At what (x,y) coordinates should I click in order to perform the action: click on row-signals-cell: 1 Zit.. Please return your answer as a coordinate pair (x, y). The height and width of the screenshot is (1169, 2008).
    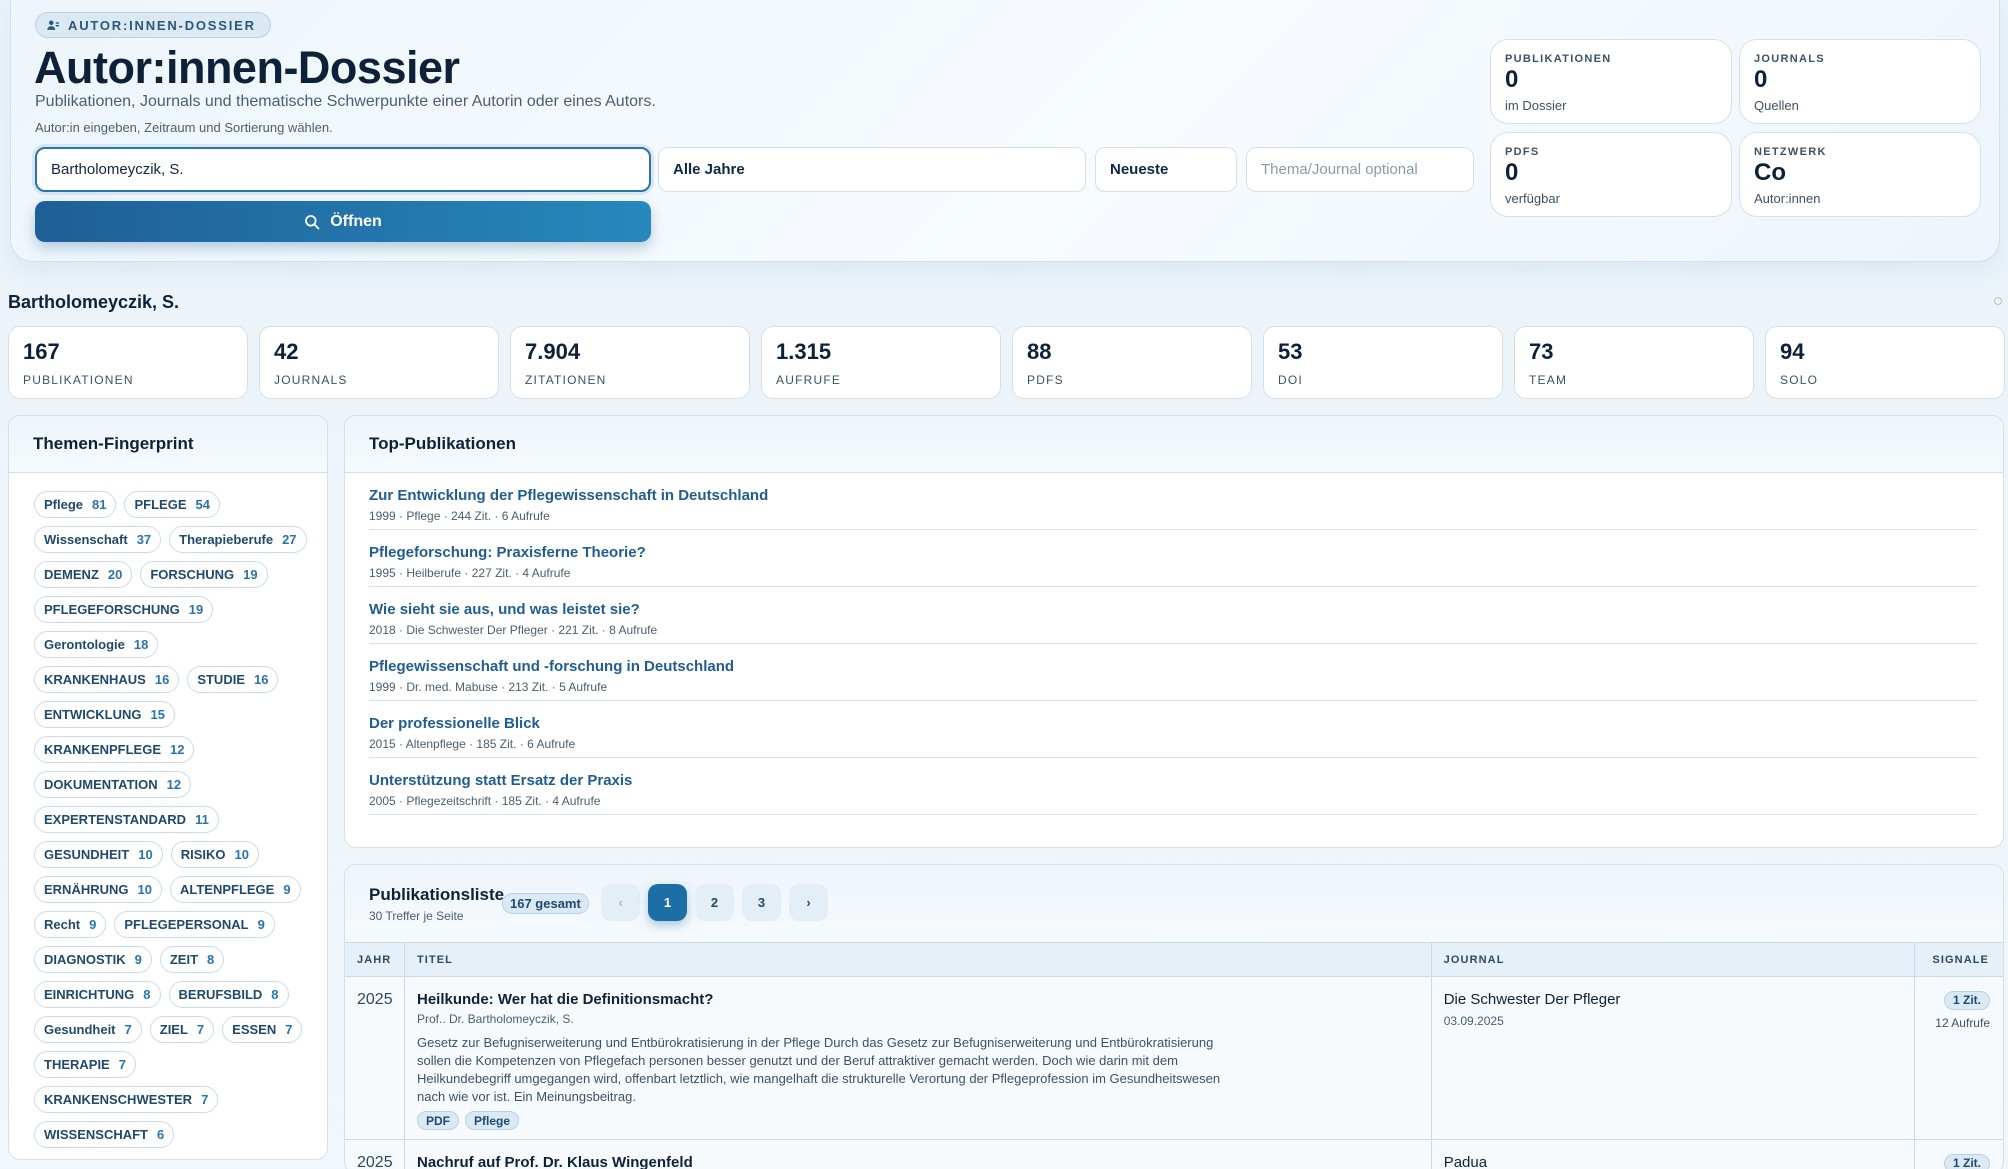
    Looking at the image, I should click on (1959, 1154).